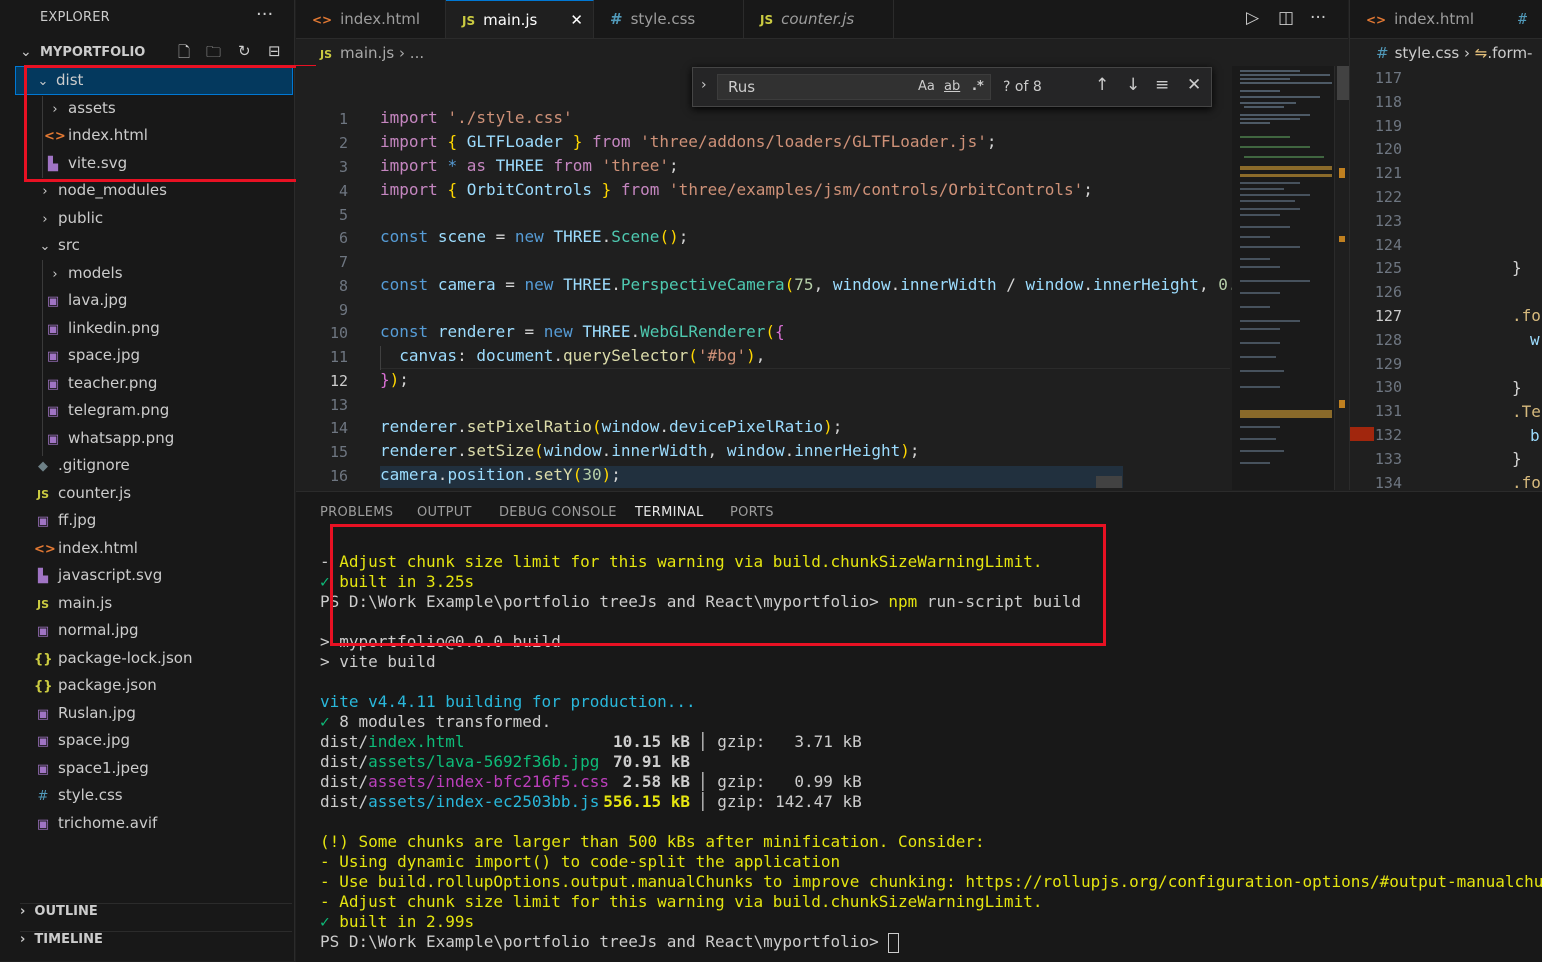 This screenshot has width=1542, height=962. I want to click on new-folder-icon: 🗀, so click(213, 54).